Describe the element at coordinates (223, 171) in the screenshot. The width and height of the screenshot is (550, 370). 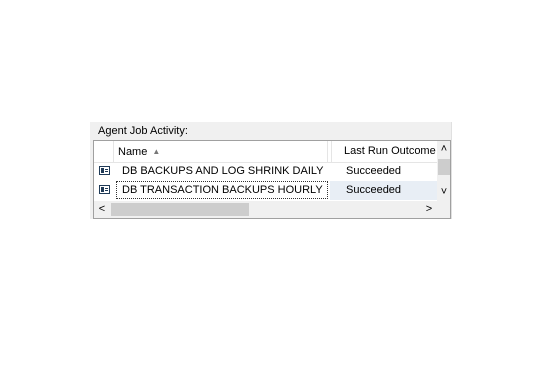
I see `job-name-cell: DB BACKUPS AND LOG SHRINK DAILY` at that location.